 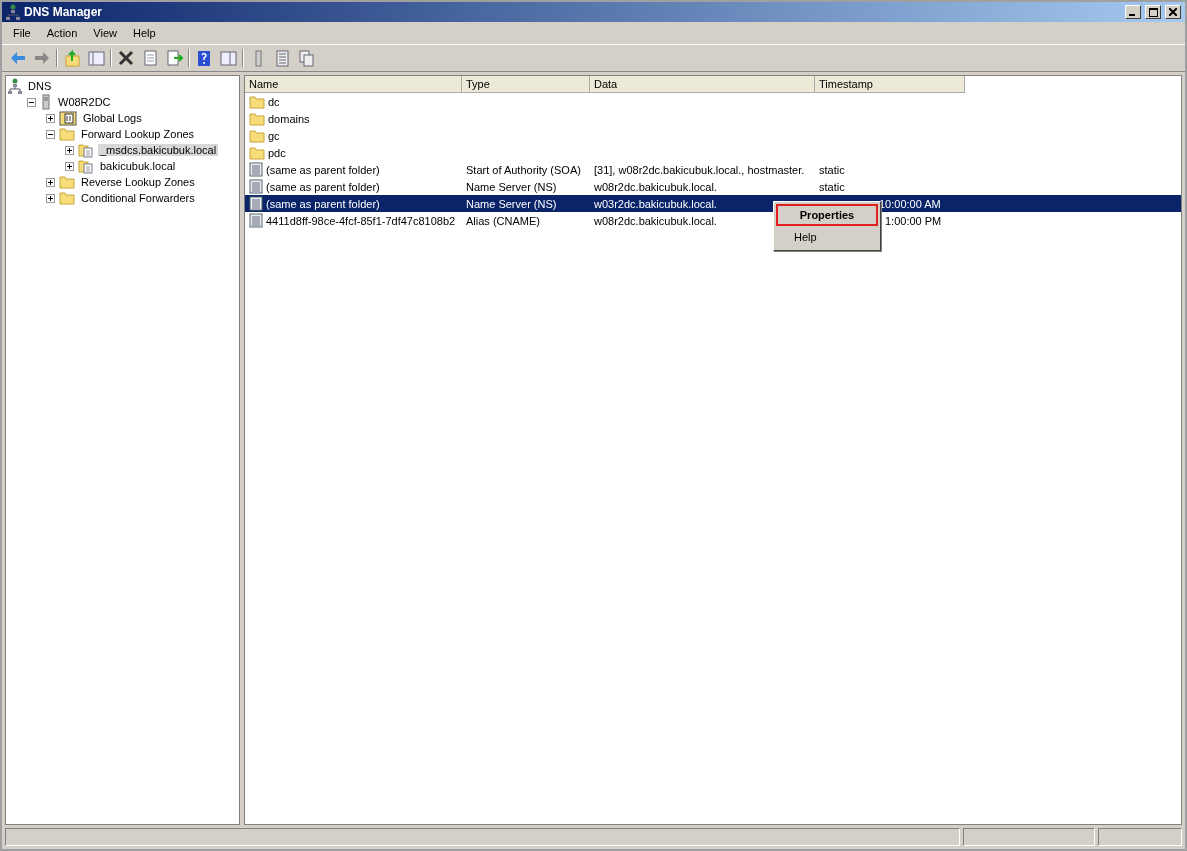 What do you see at coordinates (523, 169) in the screenshot?
I see `table-cell: Start of Authority (SOA)` at bounding box center [523, 169].